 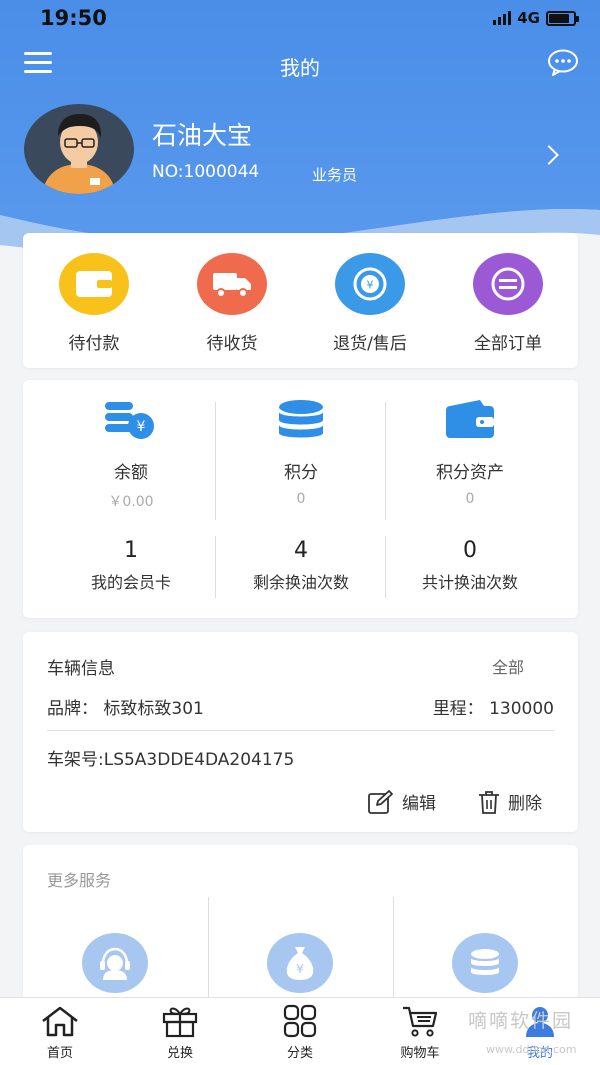 I want to click on vehicle-title: 车辆信息, so click(x=81, y=669).